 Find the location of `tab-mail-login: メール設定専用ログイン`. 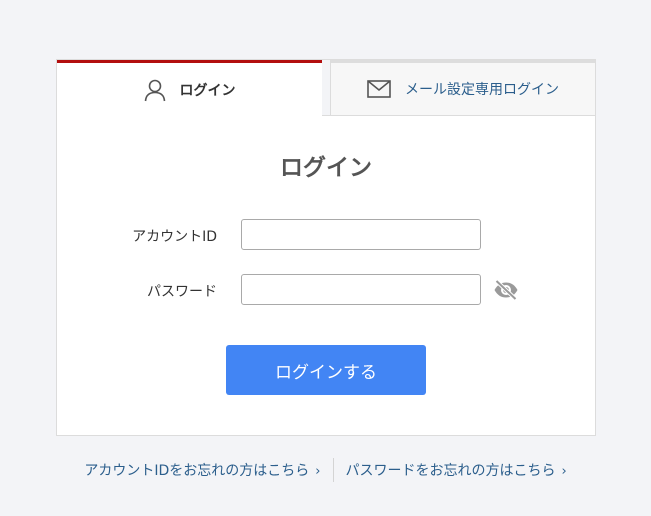

tab-mail-login: メール設定専用ログイン is located at coordinates (462, 88).